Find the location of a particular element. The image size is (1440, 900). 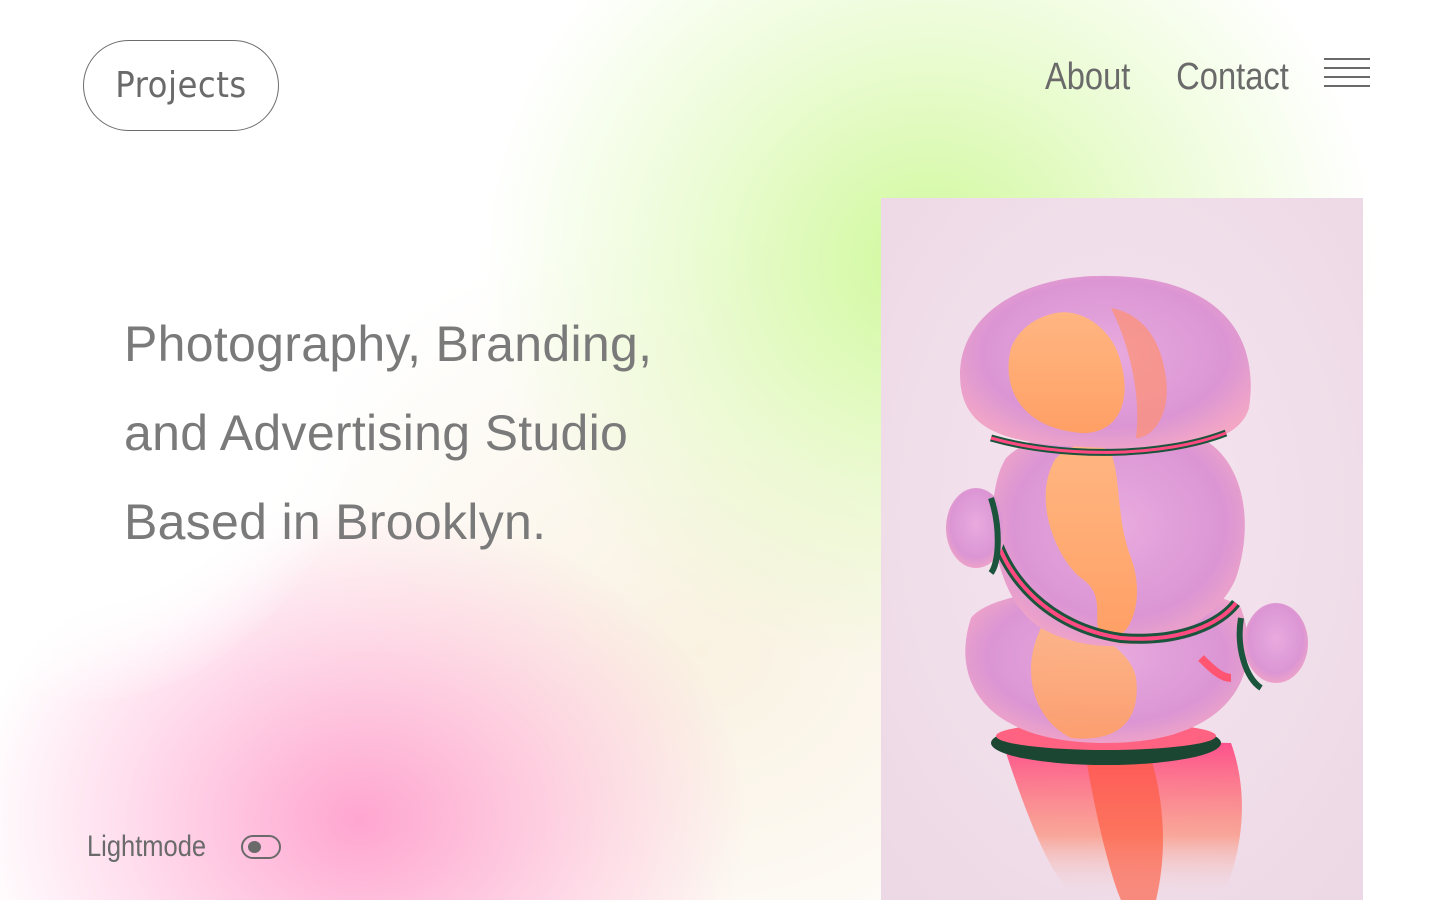

lightmode-toggle is located at coordinates (261, 847).